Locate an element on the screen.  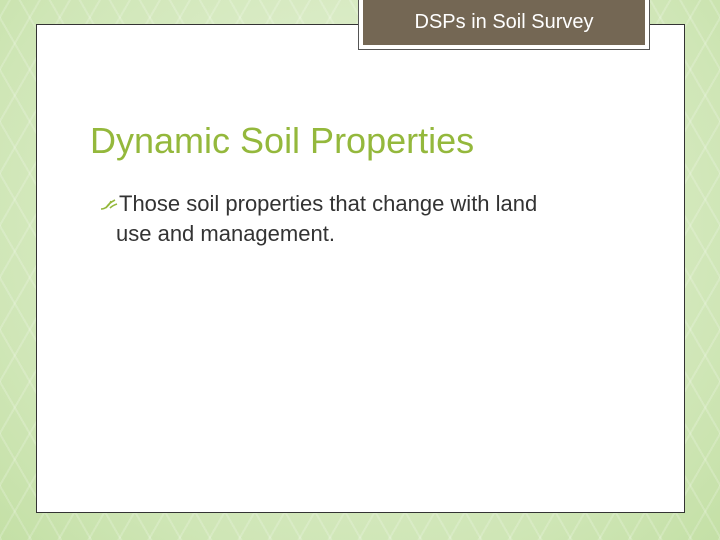
bullet-text-line-2: use and management. is located at coordinates (225, 233).